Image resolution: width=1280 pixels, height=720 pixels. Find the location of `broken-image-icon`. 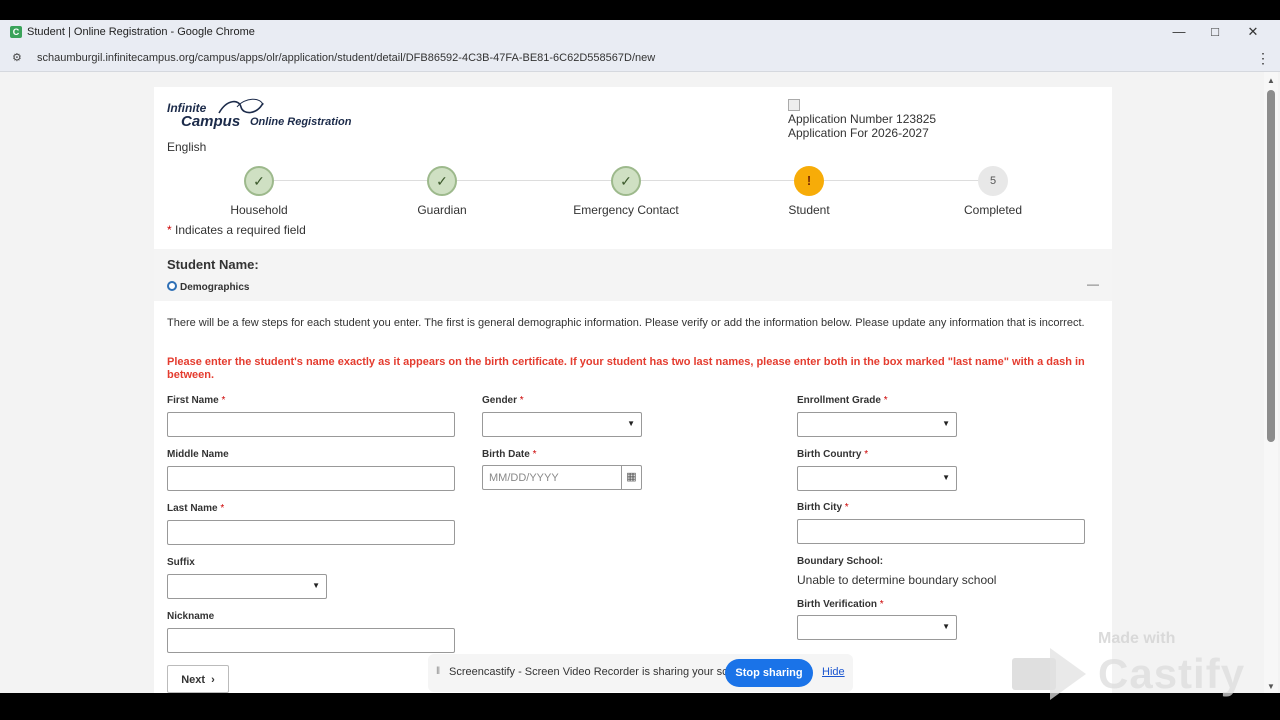

broken-image-icon is located at coordinates (794, 105).